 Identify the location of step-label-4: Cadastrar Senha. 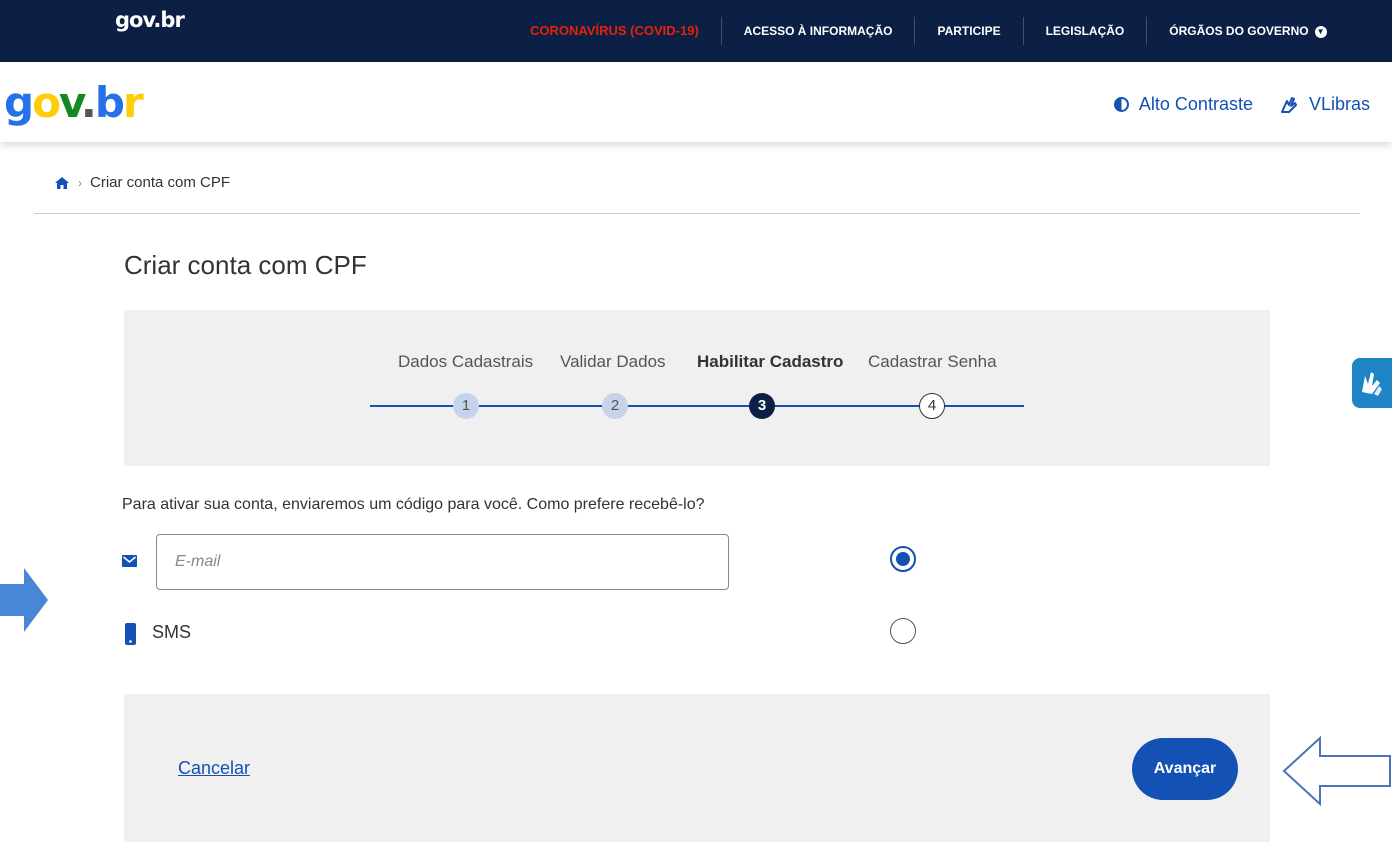
(932, 361).